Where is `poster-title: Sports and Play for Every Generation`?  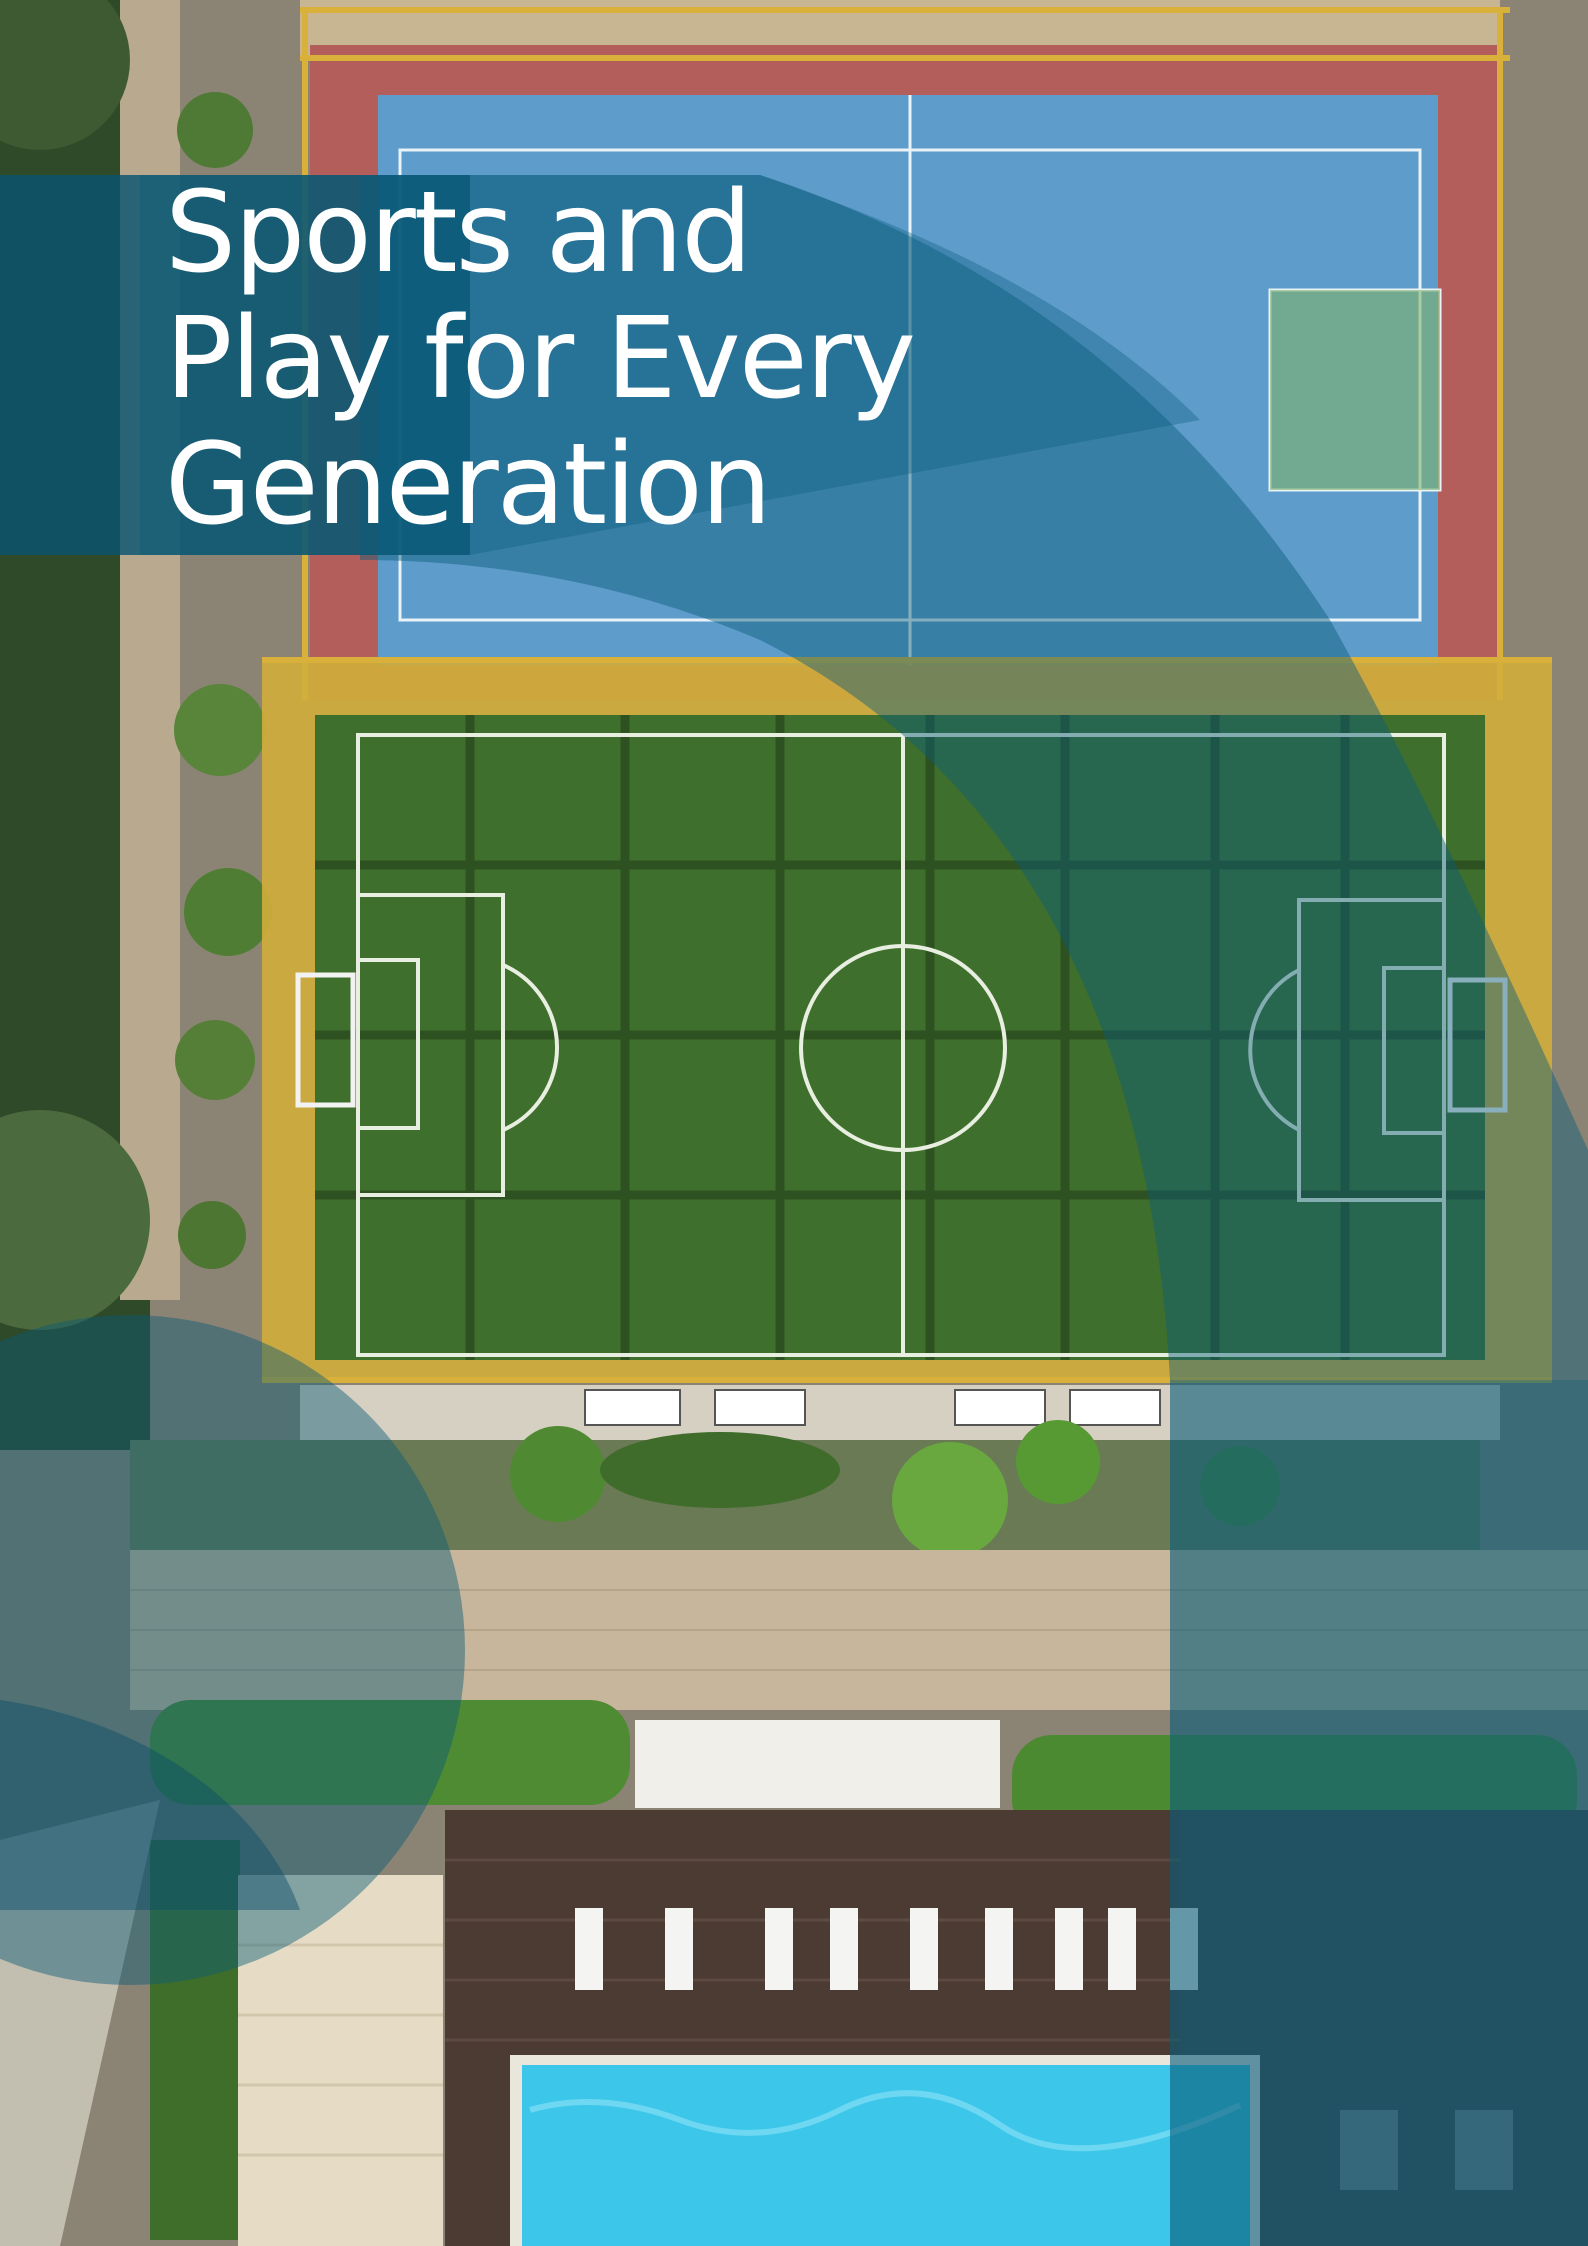
poster-title: Sports and Play for Every Generation is located at coordinates (540, 359).